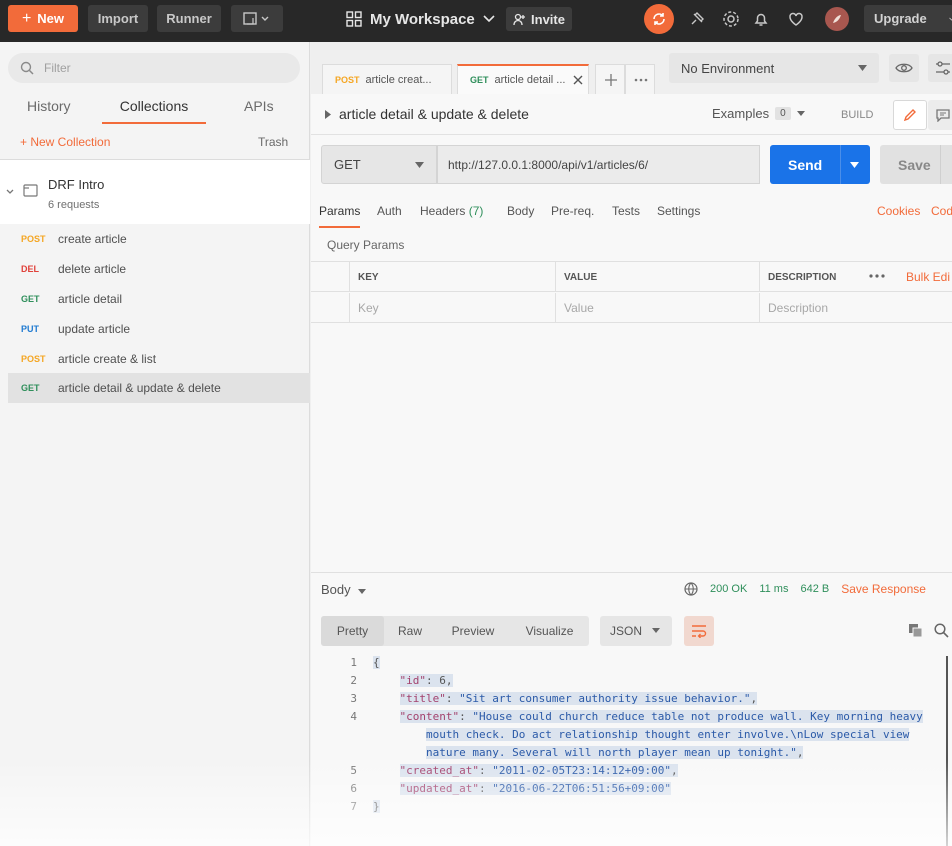 The width and height of the screenshot is (952, 846). What do you see at coordinates (877, 276) in the screenshot?
I see `more-icon` at bounding box center [877, 276].